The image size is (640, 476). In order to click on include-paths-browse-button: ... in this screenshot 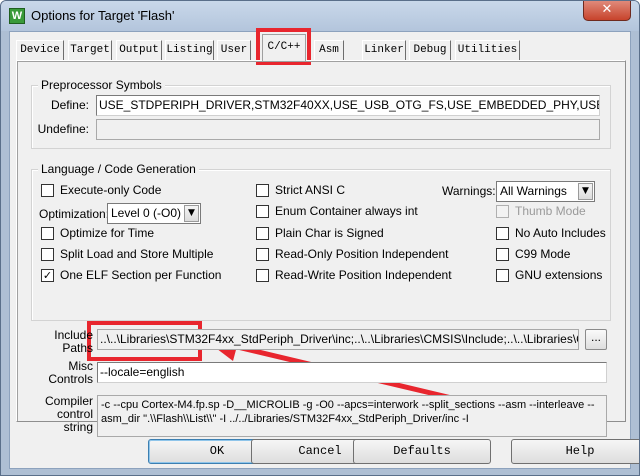, I will do `click(596, 339)`.